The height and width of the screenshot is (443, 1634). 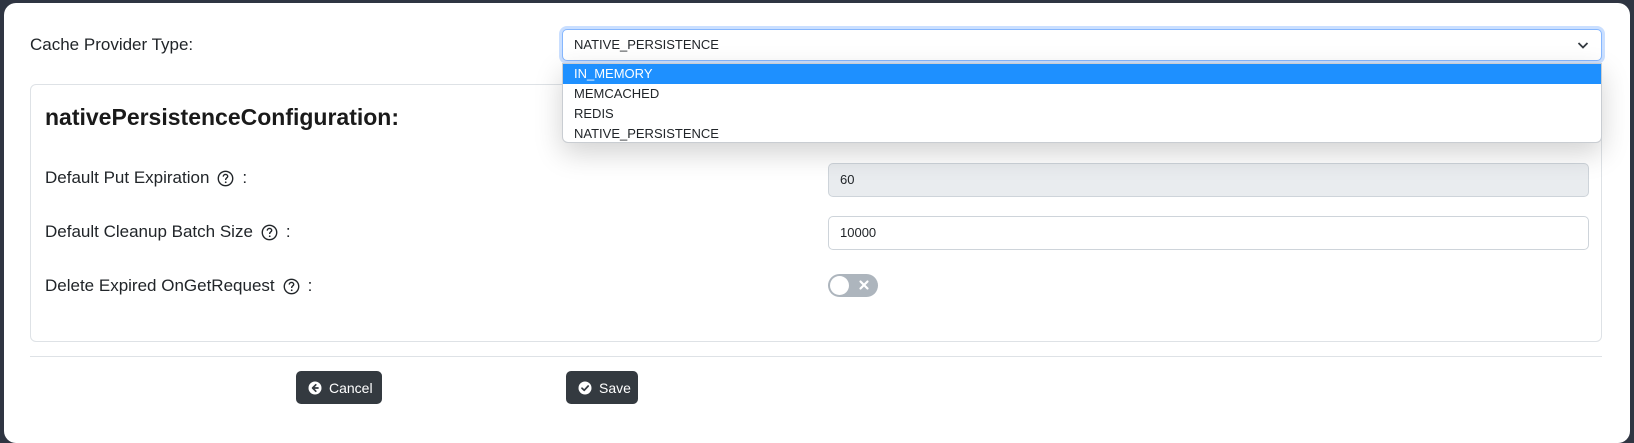 I want to click on toggle-knob, so click(x=839, y=285).